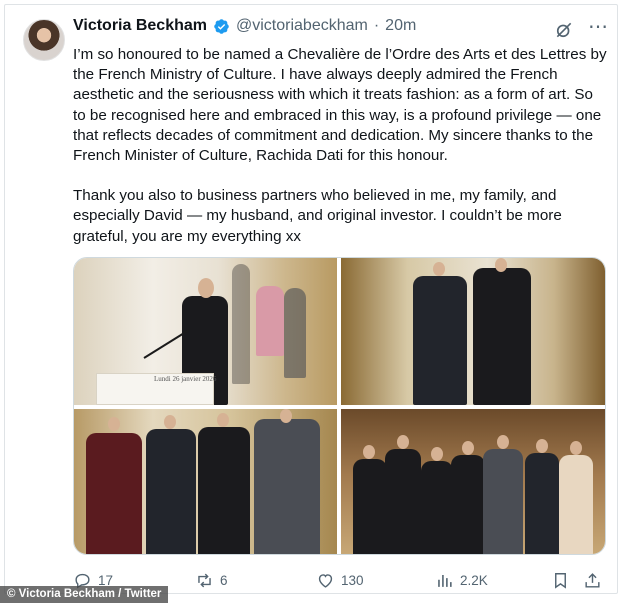 Image resolution: width=634 pixels, height=603 pixels. I want to click on microphone-icon, so click(166, 344).